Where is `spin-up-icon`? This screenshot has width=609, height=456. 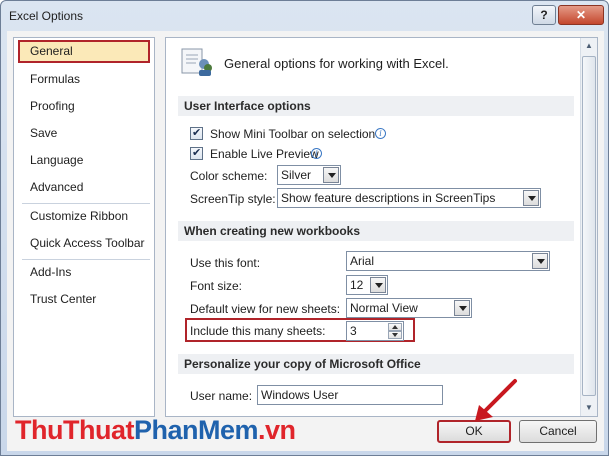 spin-up-icon is located at coordinates (395, 327).